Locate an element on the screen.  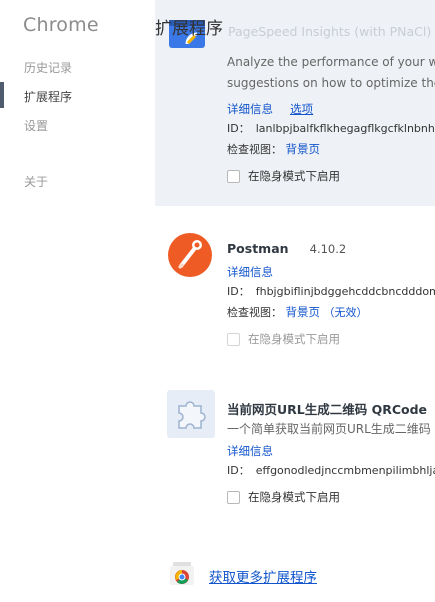
pagespeed-incognito-checkbox is located at coordinates (233, 176).